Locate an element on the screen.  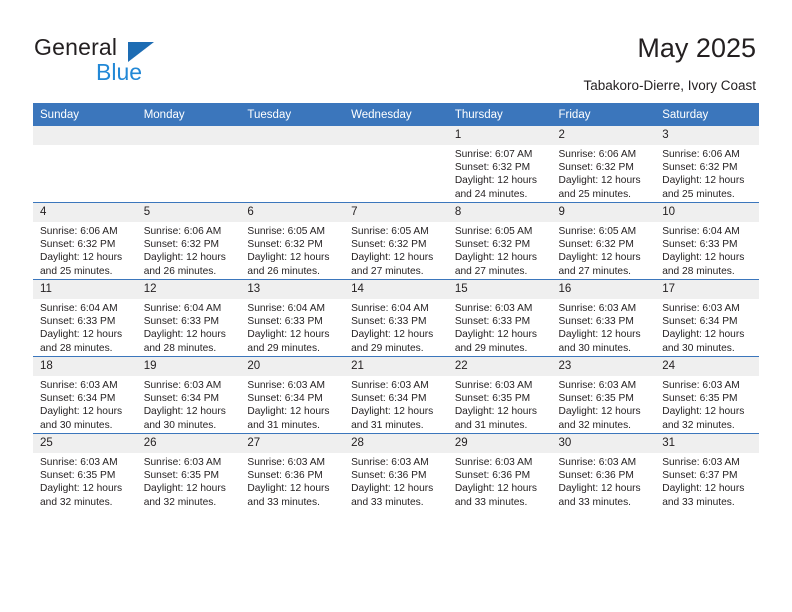
weekday-header-tuesday: Tuesday is located at coordinates (292, 114).